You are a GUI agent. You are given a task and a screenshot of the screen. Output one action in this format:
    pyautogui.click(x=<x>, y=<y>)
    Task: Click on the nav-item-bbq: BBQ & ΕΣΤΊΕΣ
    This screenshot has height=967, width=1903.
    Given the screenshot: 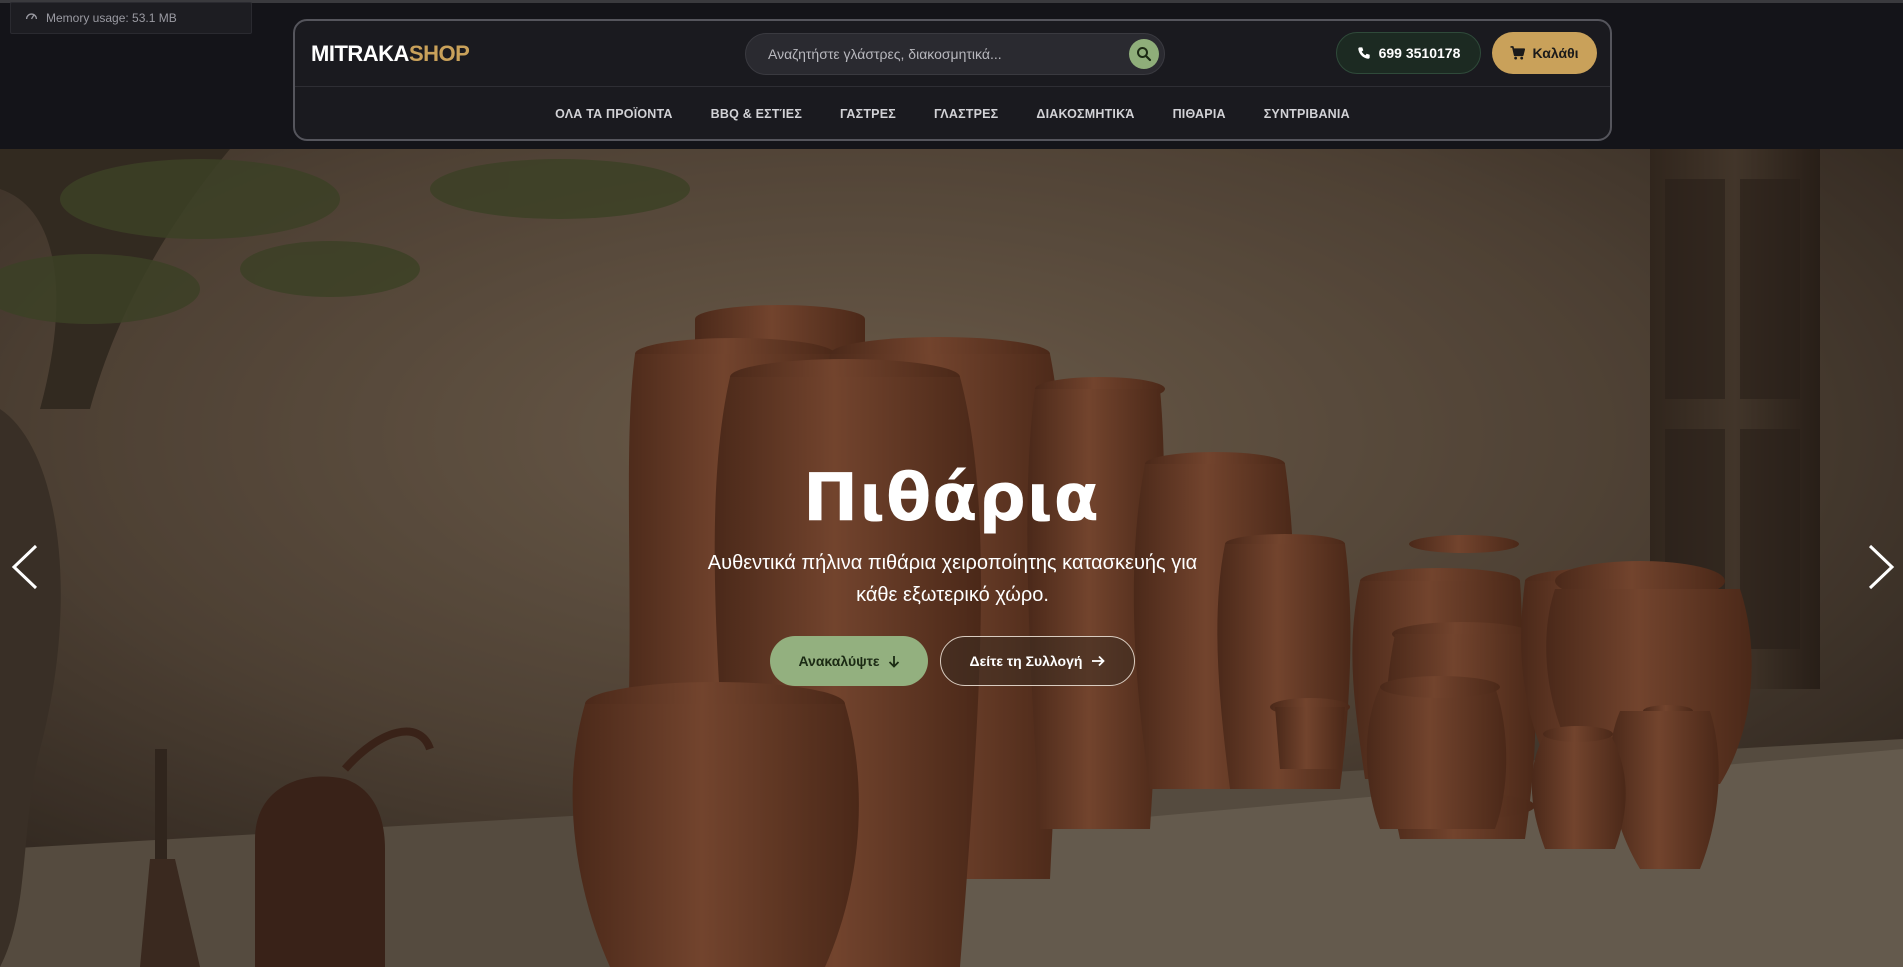 What is the action you would take?
    pyautogui.click(x=756, y=114)
    